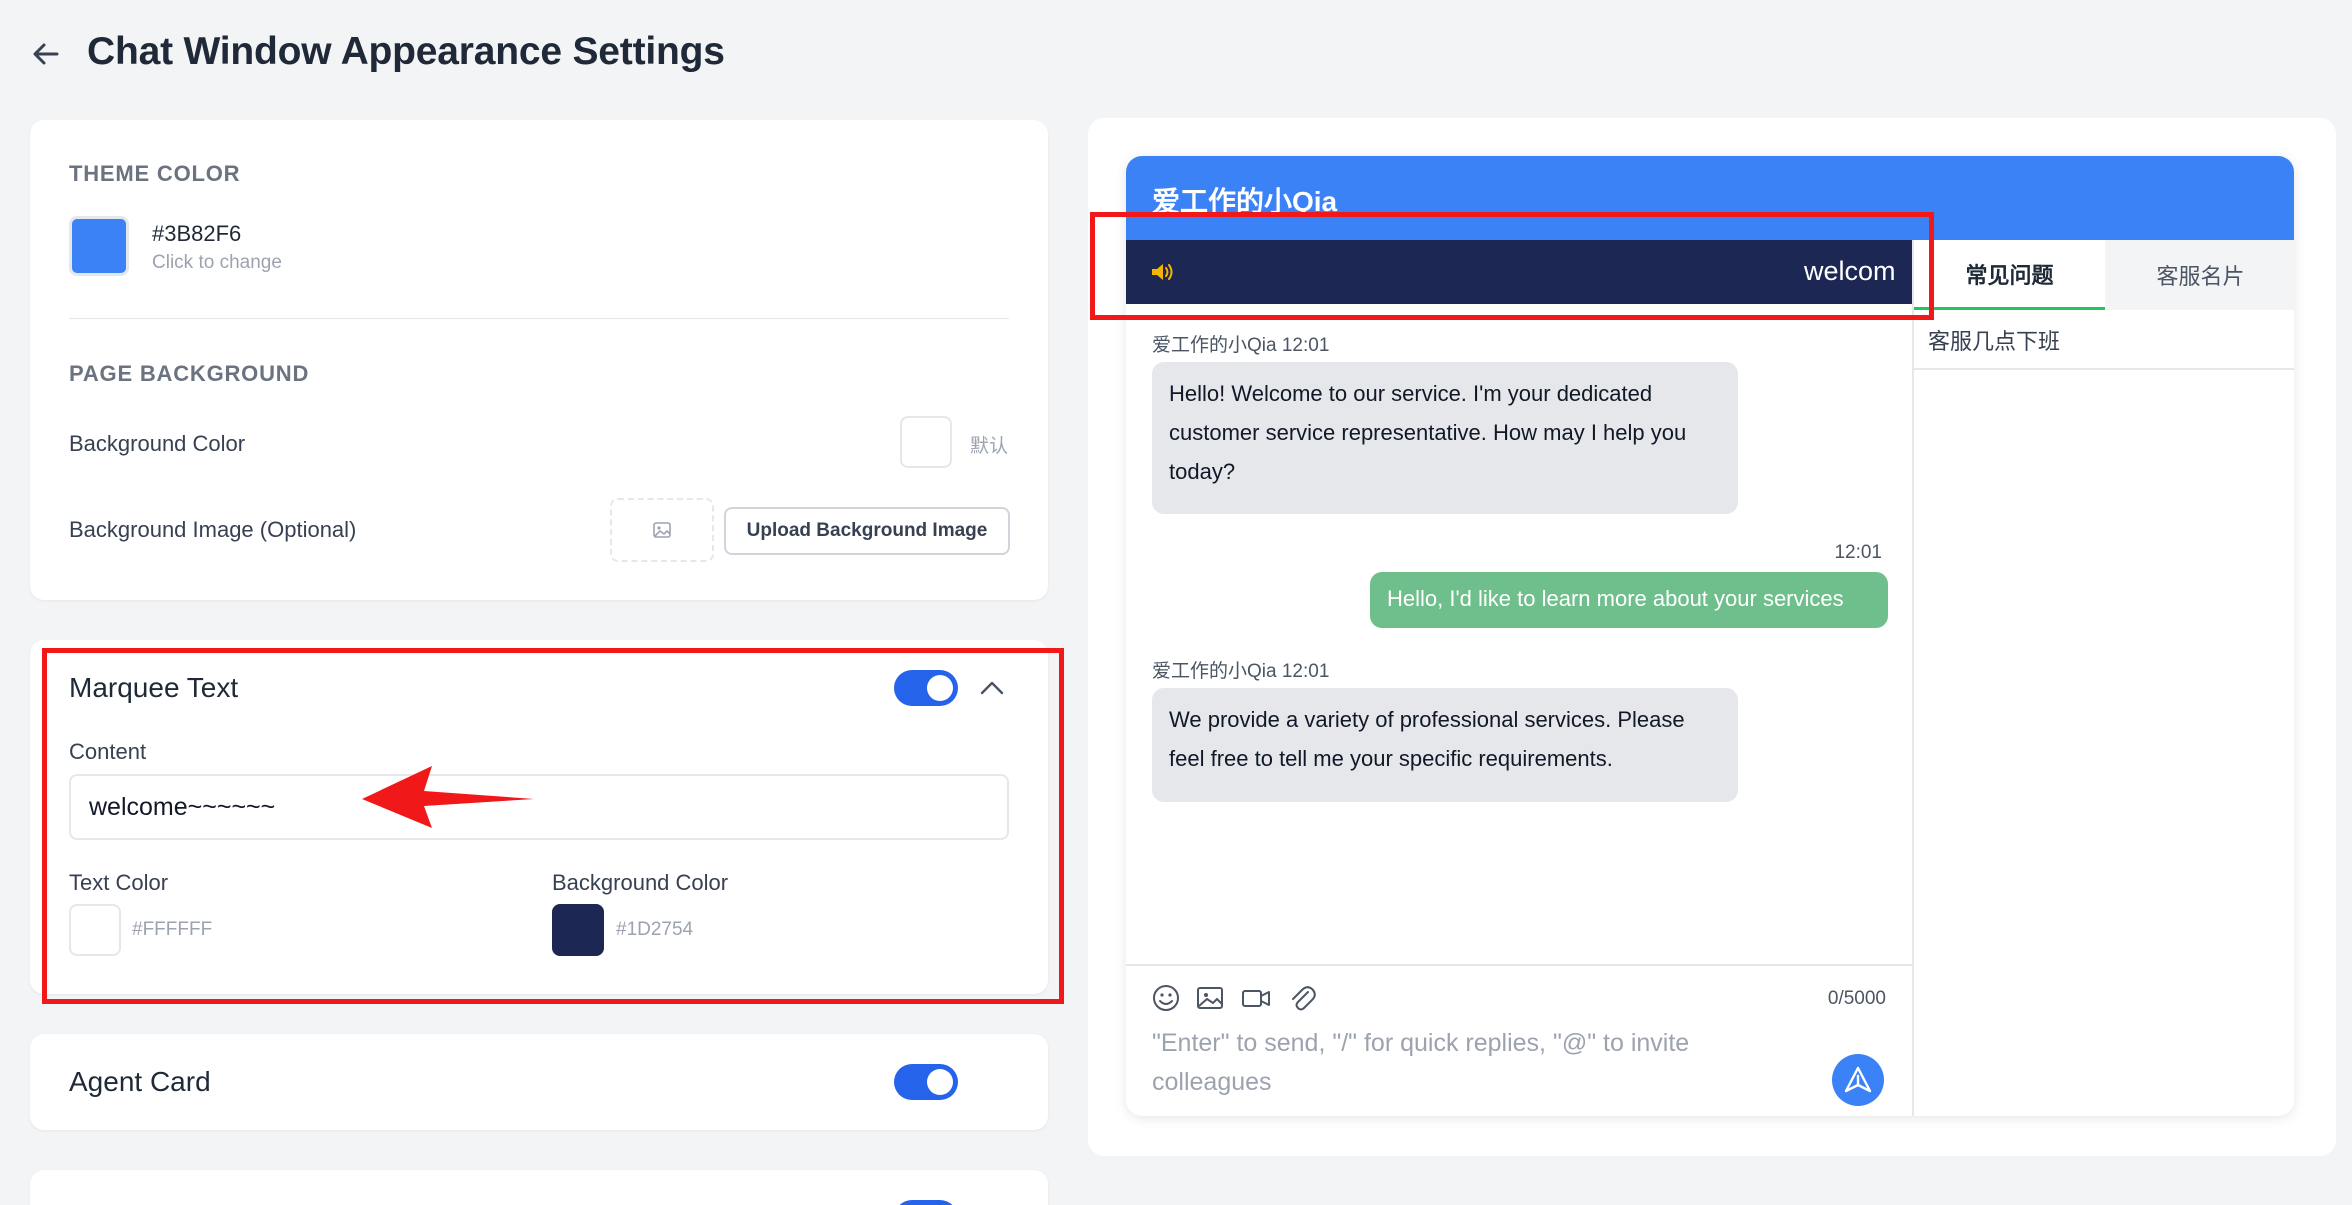 The width and height of the screenshot is (2352, 1205). I want to click on speaker-icon, so click(1162, 272).